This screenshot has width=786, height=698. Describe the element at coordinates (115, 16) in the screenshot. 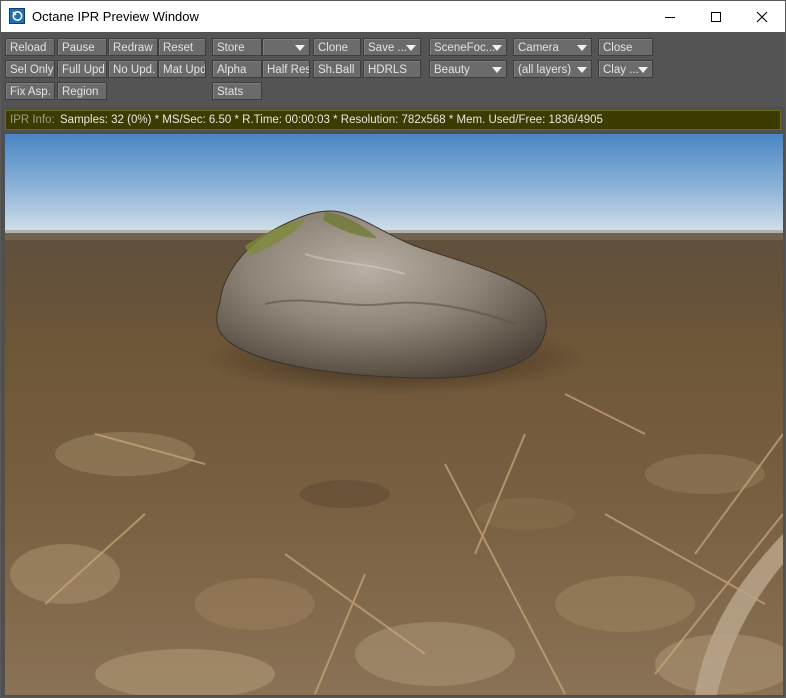

I see `window-title: Octane IPR Preview Window` at that location.